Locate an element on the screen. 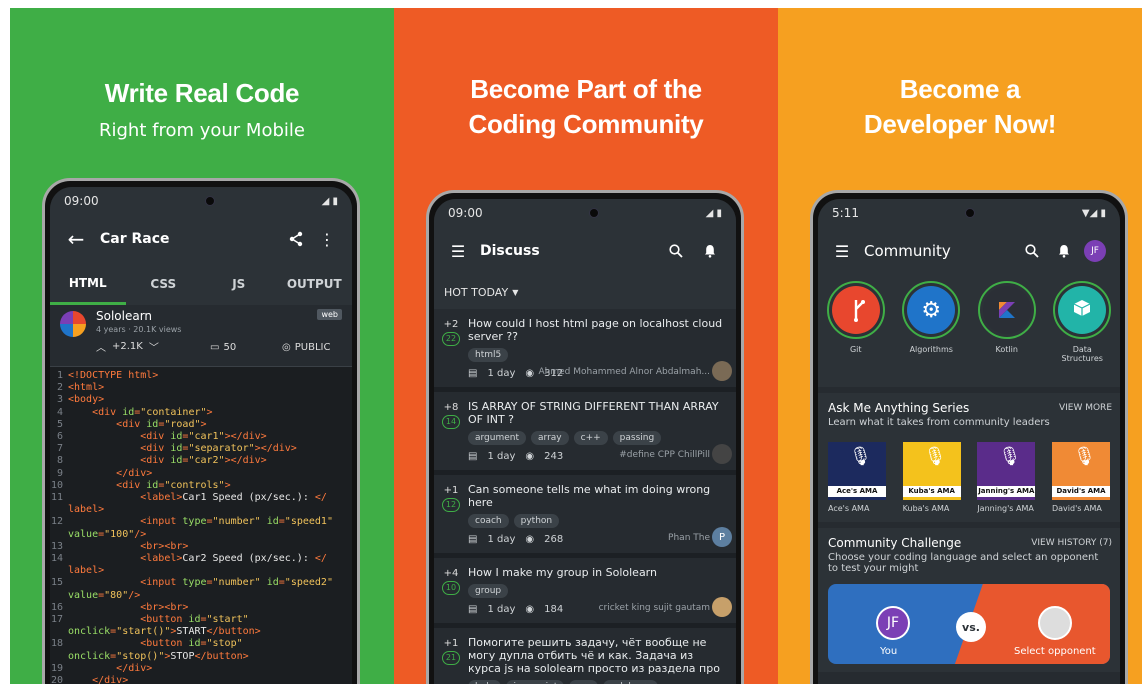  post-author: cricket king sujit gautam is located at coordinates (654, 608).